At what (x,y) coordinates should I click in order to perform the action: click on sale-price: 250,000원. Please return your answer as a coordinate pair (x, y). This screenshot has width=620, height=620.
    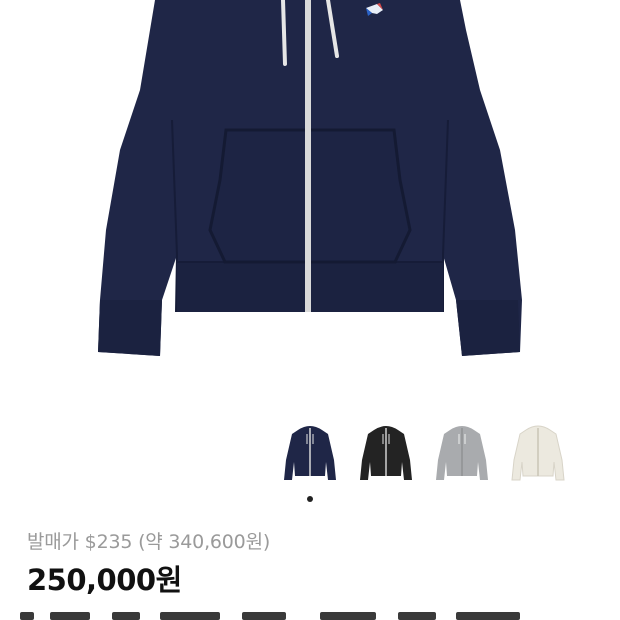
    Looking at the image, I should click on (104, 580).